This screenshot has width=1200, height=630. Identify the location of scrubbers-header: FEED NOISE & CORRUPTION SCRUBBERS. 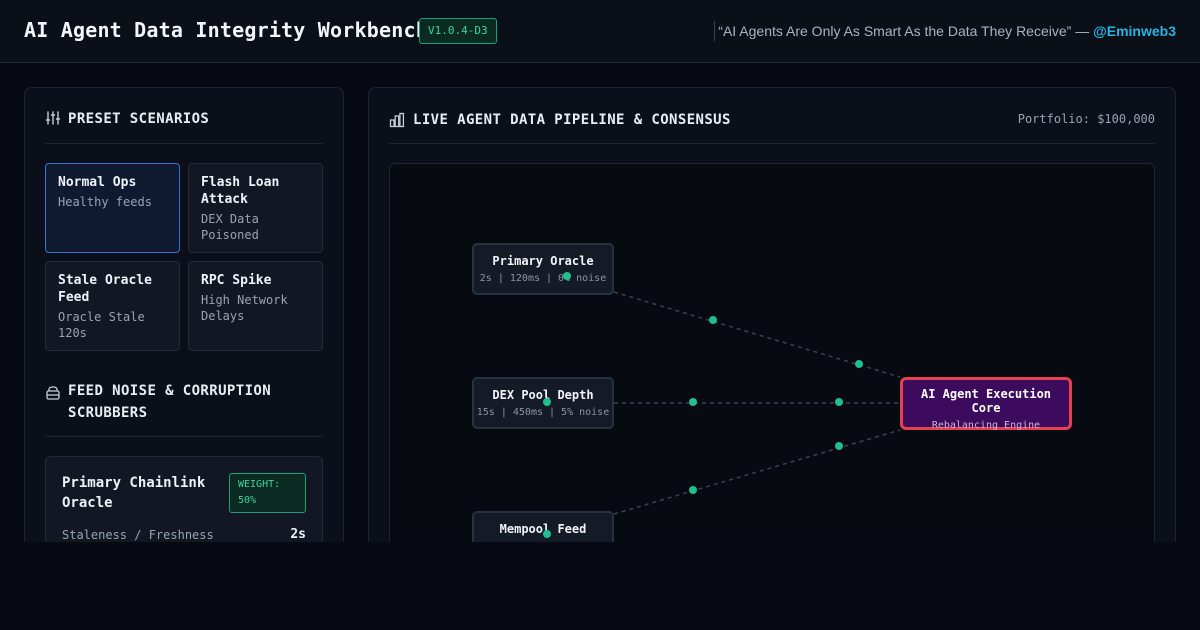
(184, 408).